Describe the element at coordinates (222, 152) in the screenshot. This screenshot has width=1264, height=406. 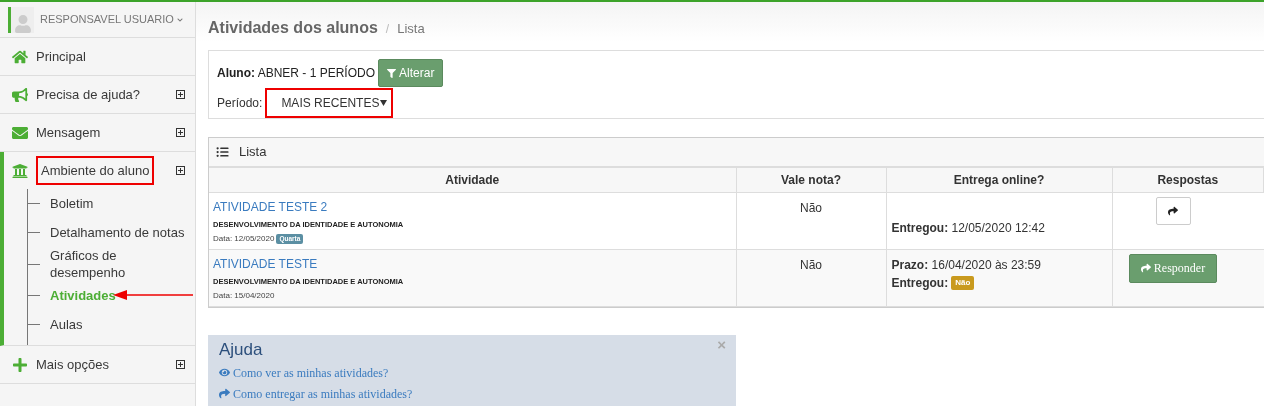
I see `list-icon` at that location.